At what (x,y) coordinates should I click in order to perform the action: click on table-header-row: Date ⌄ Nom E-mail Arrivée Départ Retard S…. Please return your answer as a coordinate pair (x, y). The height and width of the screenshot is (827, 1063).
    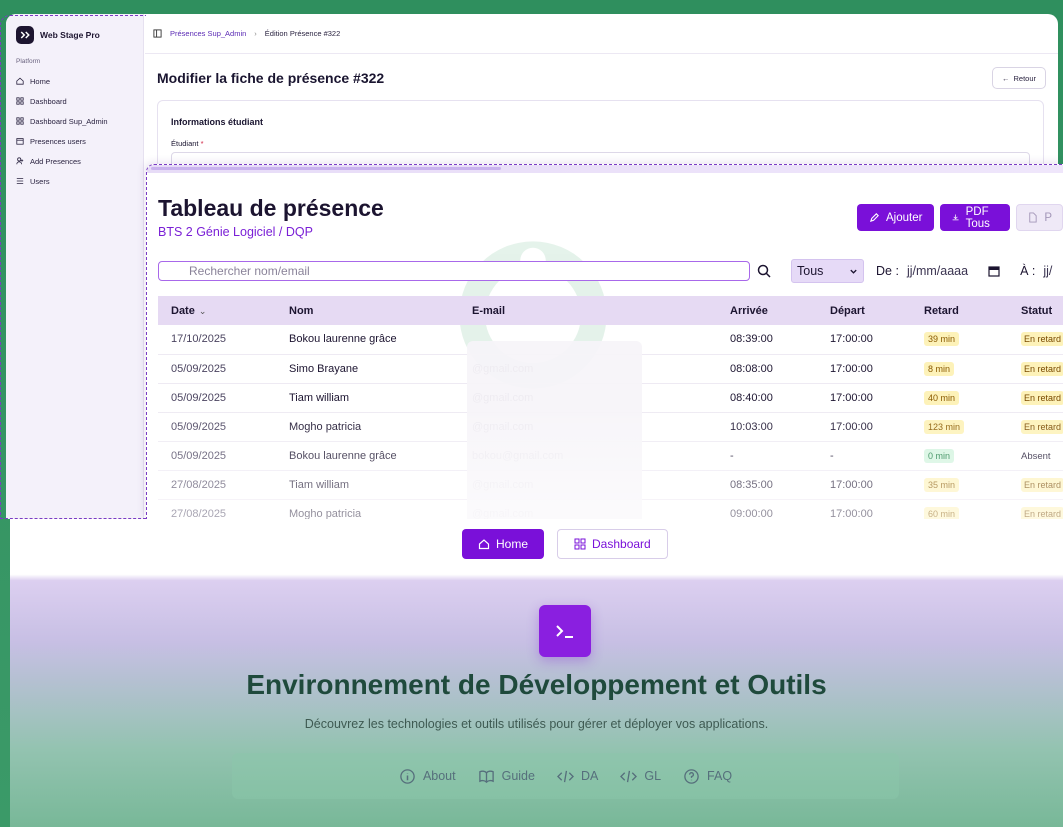
    Looking at the image, I should click on (610, 310).